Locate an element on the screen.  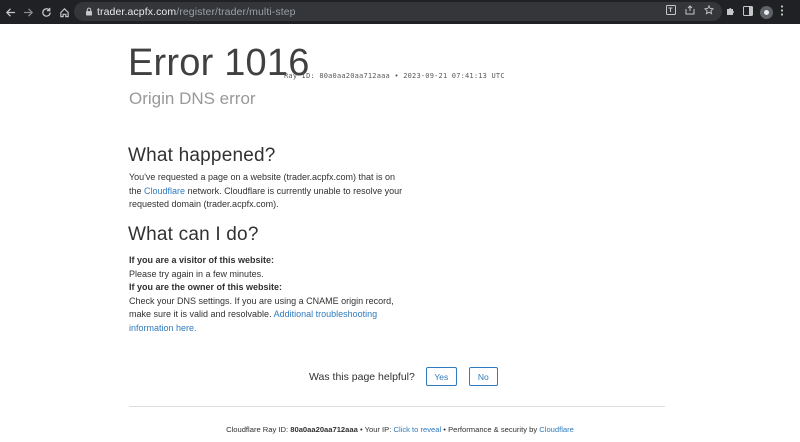
footer-ray-value: 80a0aa20aa712aaa is located at coordinates (324, 429).